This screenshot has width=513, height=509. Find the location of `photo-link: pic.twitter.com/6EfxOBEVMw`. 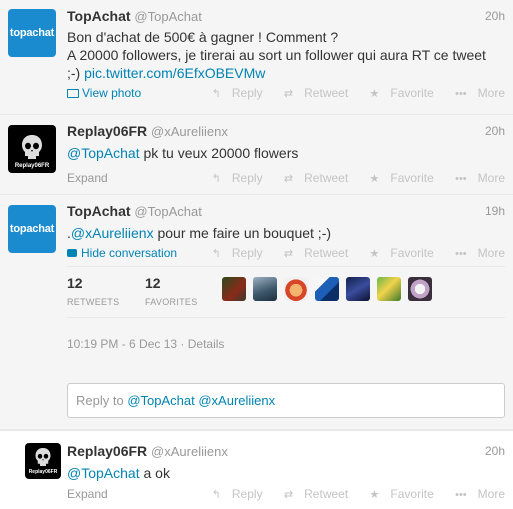

photo-link: pic.twitter.com/6EfxOBEVMw is located at coordinates (174, 73).